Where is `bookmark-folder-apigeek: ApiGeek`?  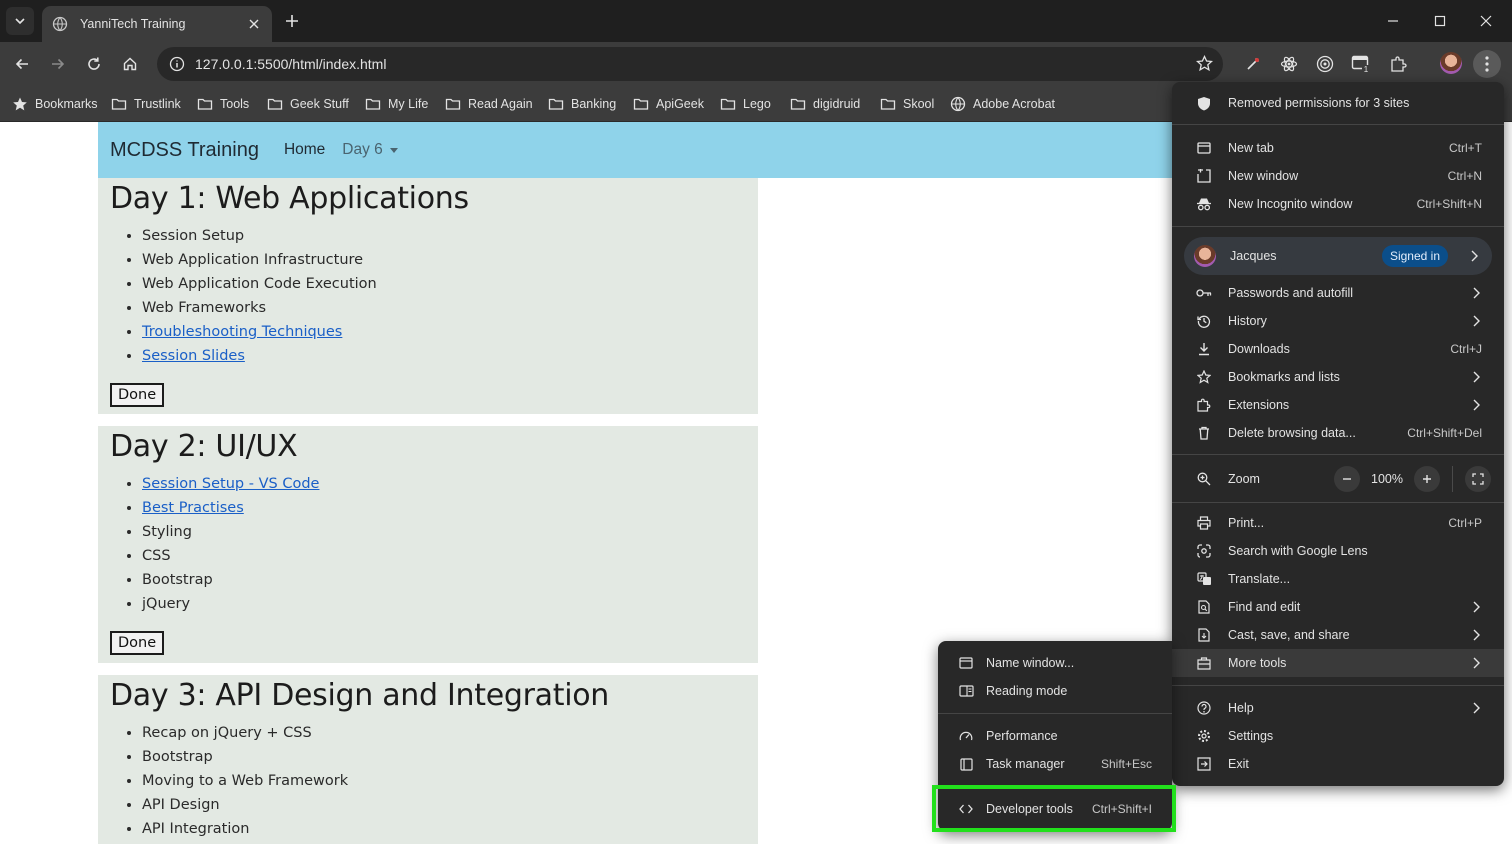 bookmark-folder-apigeek: ApiGeek is located at coordinates (668, 104).